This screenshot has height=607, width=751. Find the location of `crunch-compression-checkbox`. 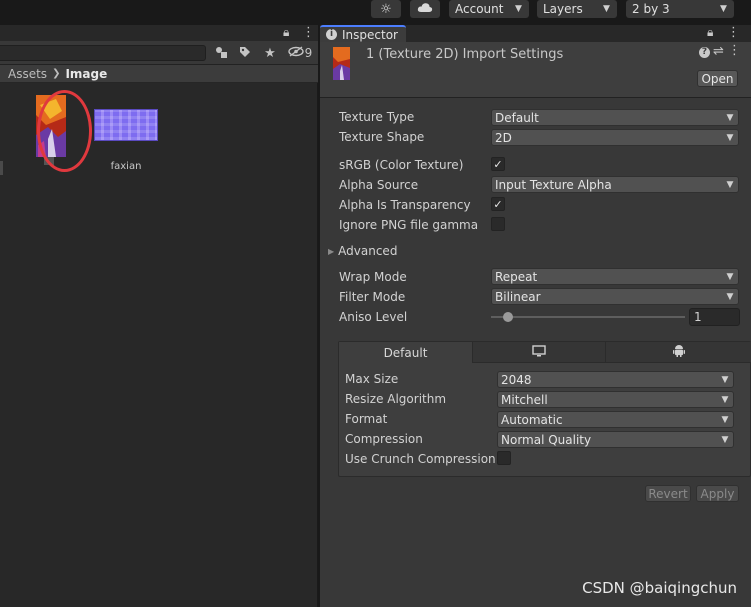

crunch-compression-checkbox is located at coordinates (504, 458).